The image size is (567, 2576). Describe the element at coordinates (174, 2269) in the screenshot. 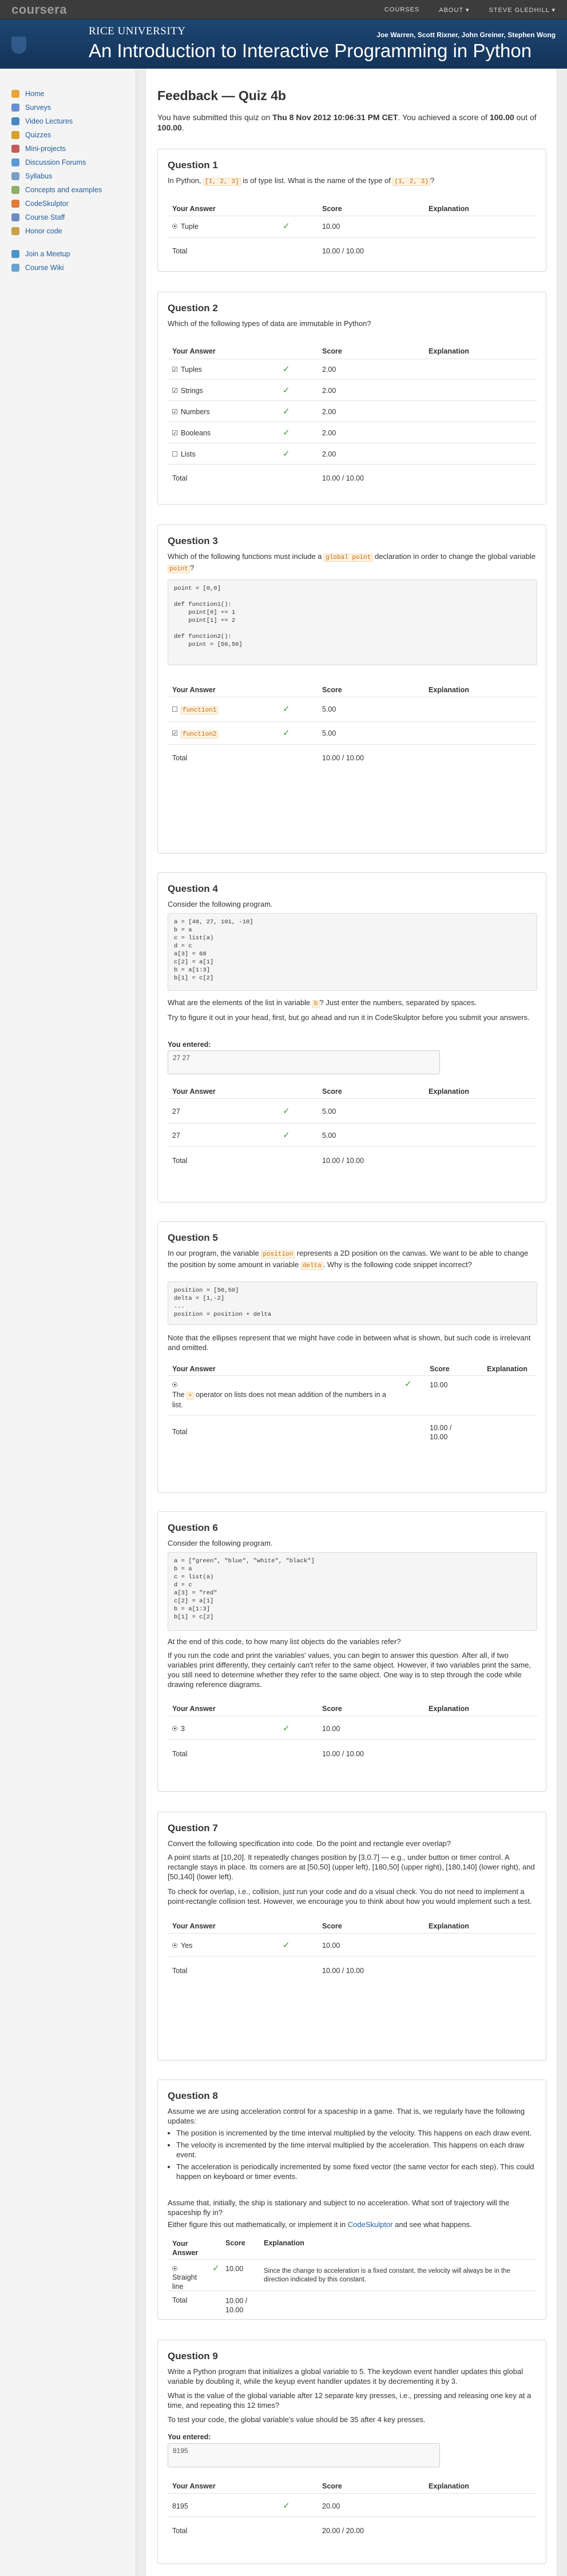

I see `radio-selected` at that location.